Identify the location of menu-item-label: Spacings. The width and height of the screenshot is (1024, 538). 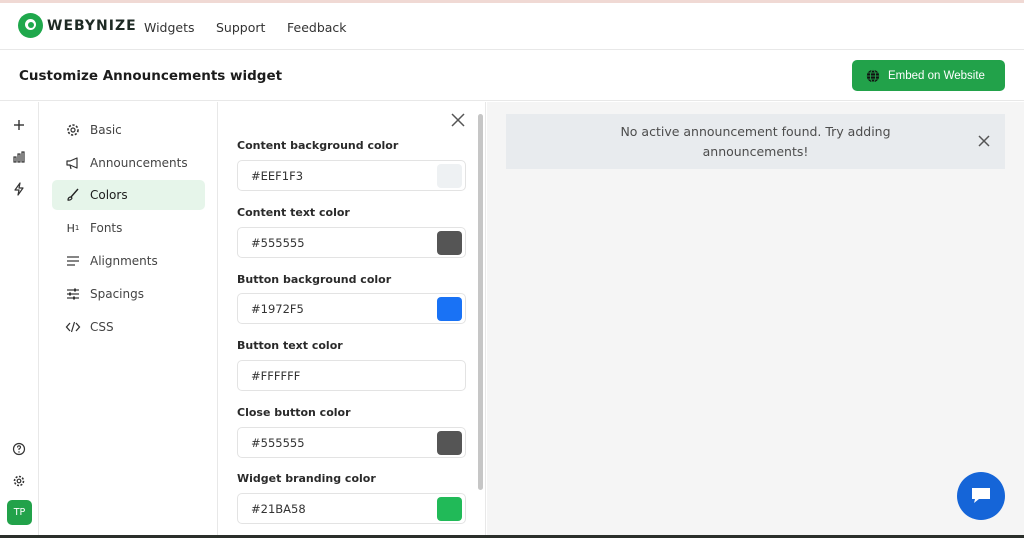
(117, 294).